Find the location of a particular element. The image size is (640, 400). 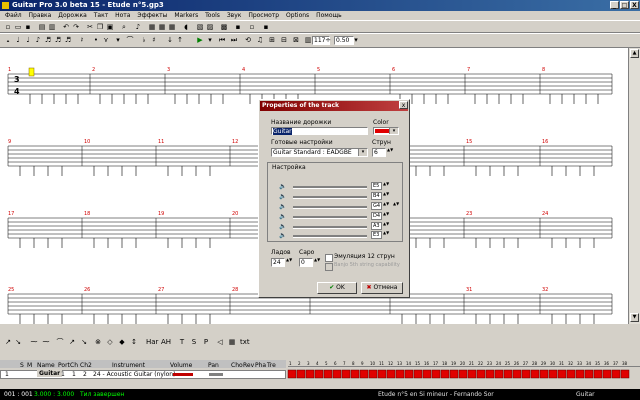

new-file-icon: ▫ is located at coordinates (8, 27).